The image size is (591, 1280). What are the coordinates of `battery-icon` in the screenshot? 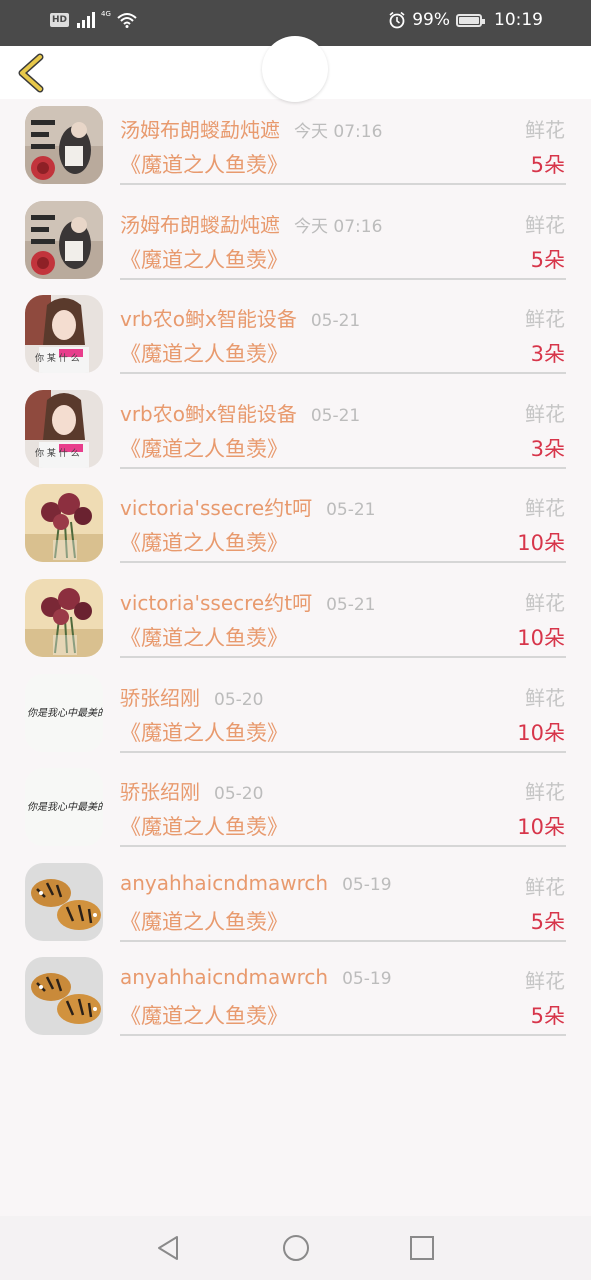 It's located at (470, 20).